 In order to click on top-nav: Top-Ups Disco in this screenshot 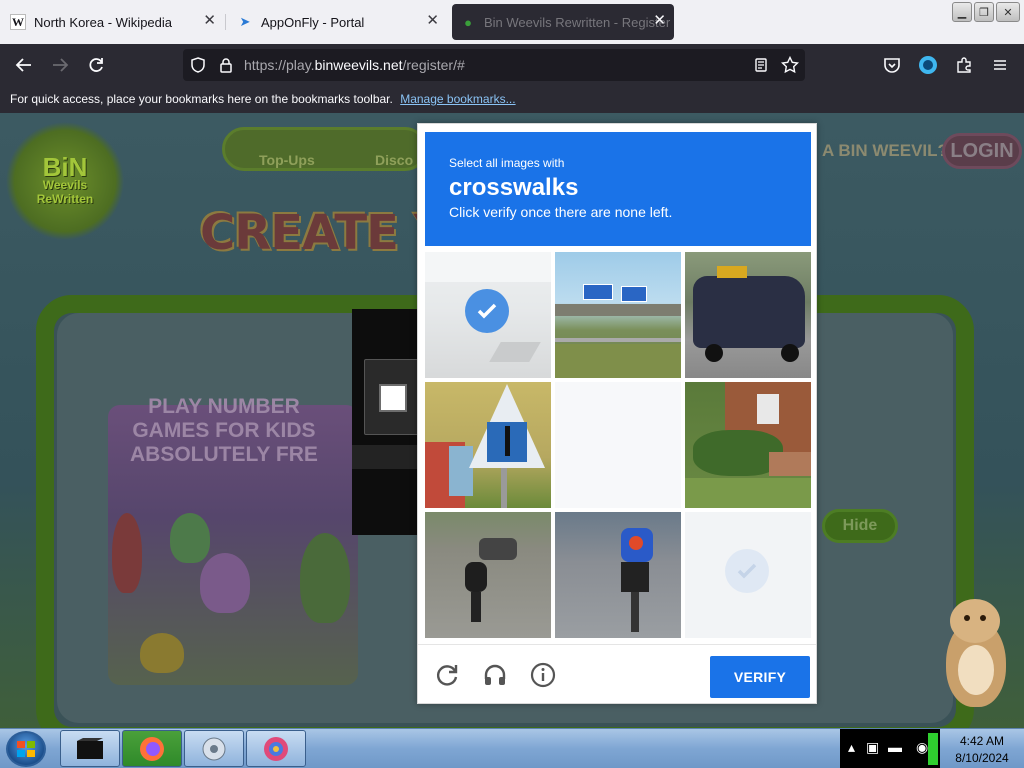, I will do `click(324, 149)`.